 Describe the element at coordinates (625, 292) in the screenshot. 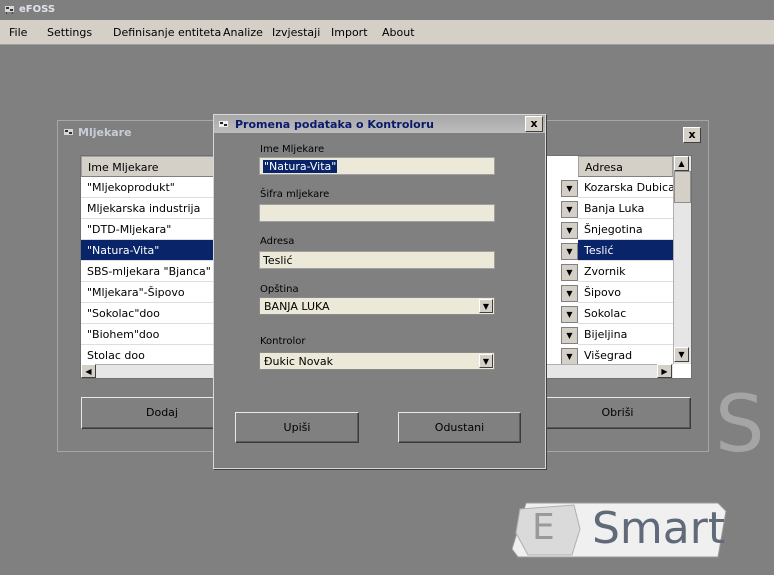

I see `cell-address: Šipovo` at that location.